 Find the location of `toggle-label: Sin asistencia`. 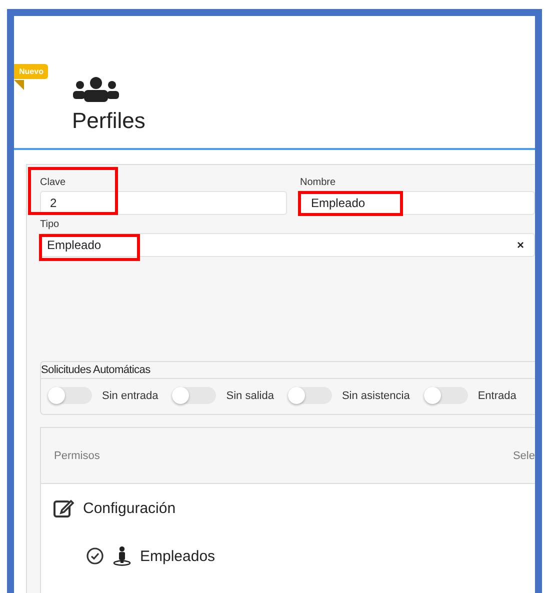

toggle-label: Sin asistencia is located at coordinates (376, 396).